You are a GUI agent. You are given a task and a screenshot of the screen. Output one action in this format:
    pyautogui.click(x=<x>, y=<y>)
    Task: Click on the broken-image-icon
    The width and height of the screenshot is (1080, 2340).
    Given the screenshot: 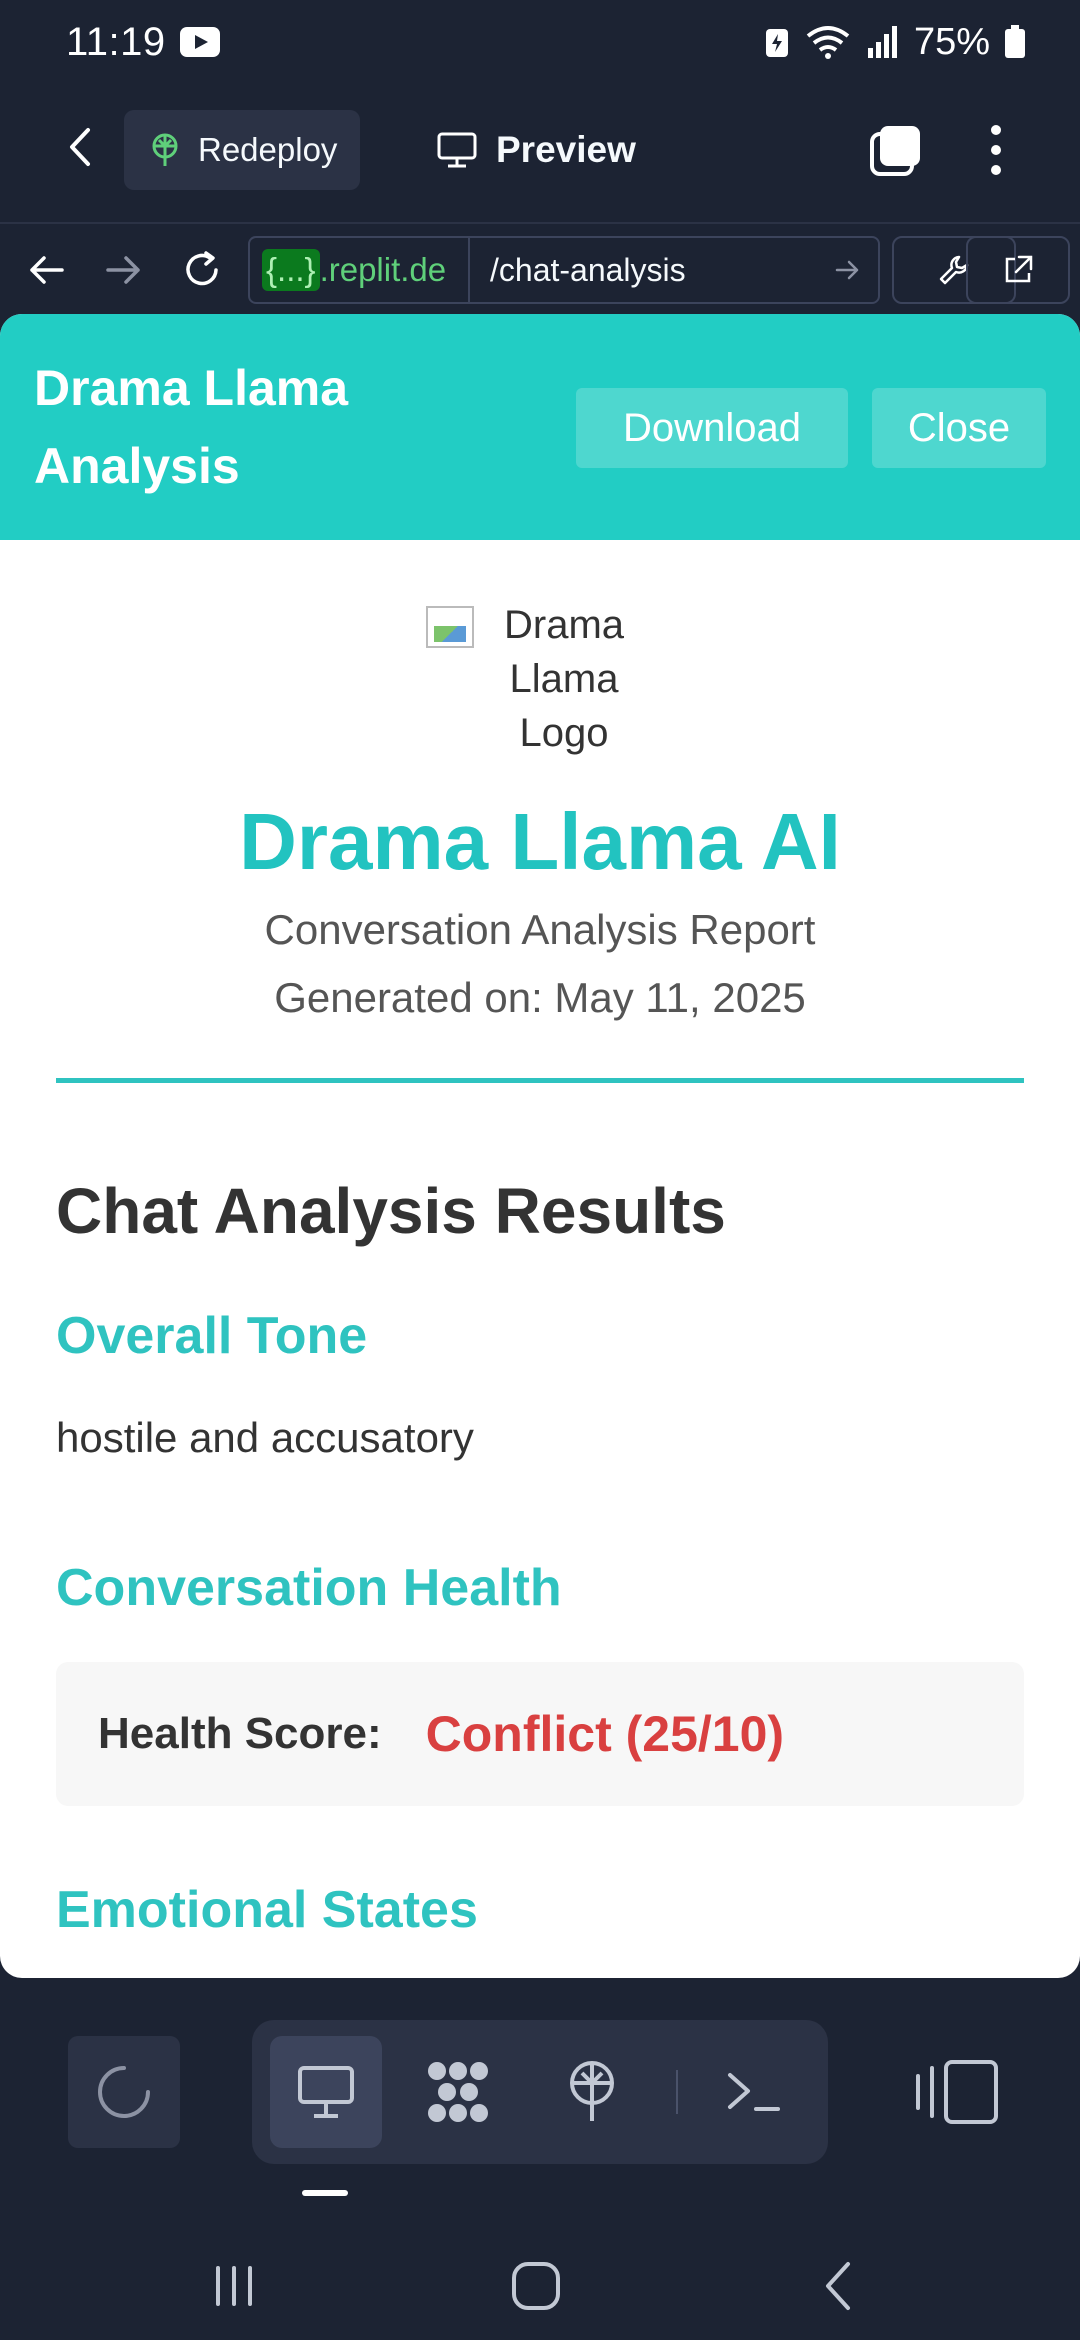 What is the action you would take?
    pyautogui.click(x=450, y=627)
    